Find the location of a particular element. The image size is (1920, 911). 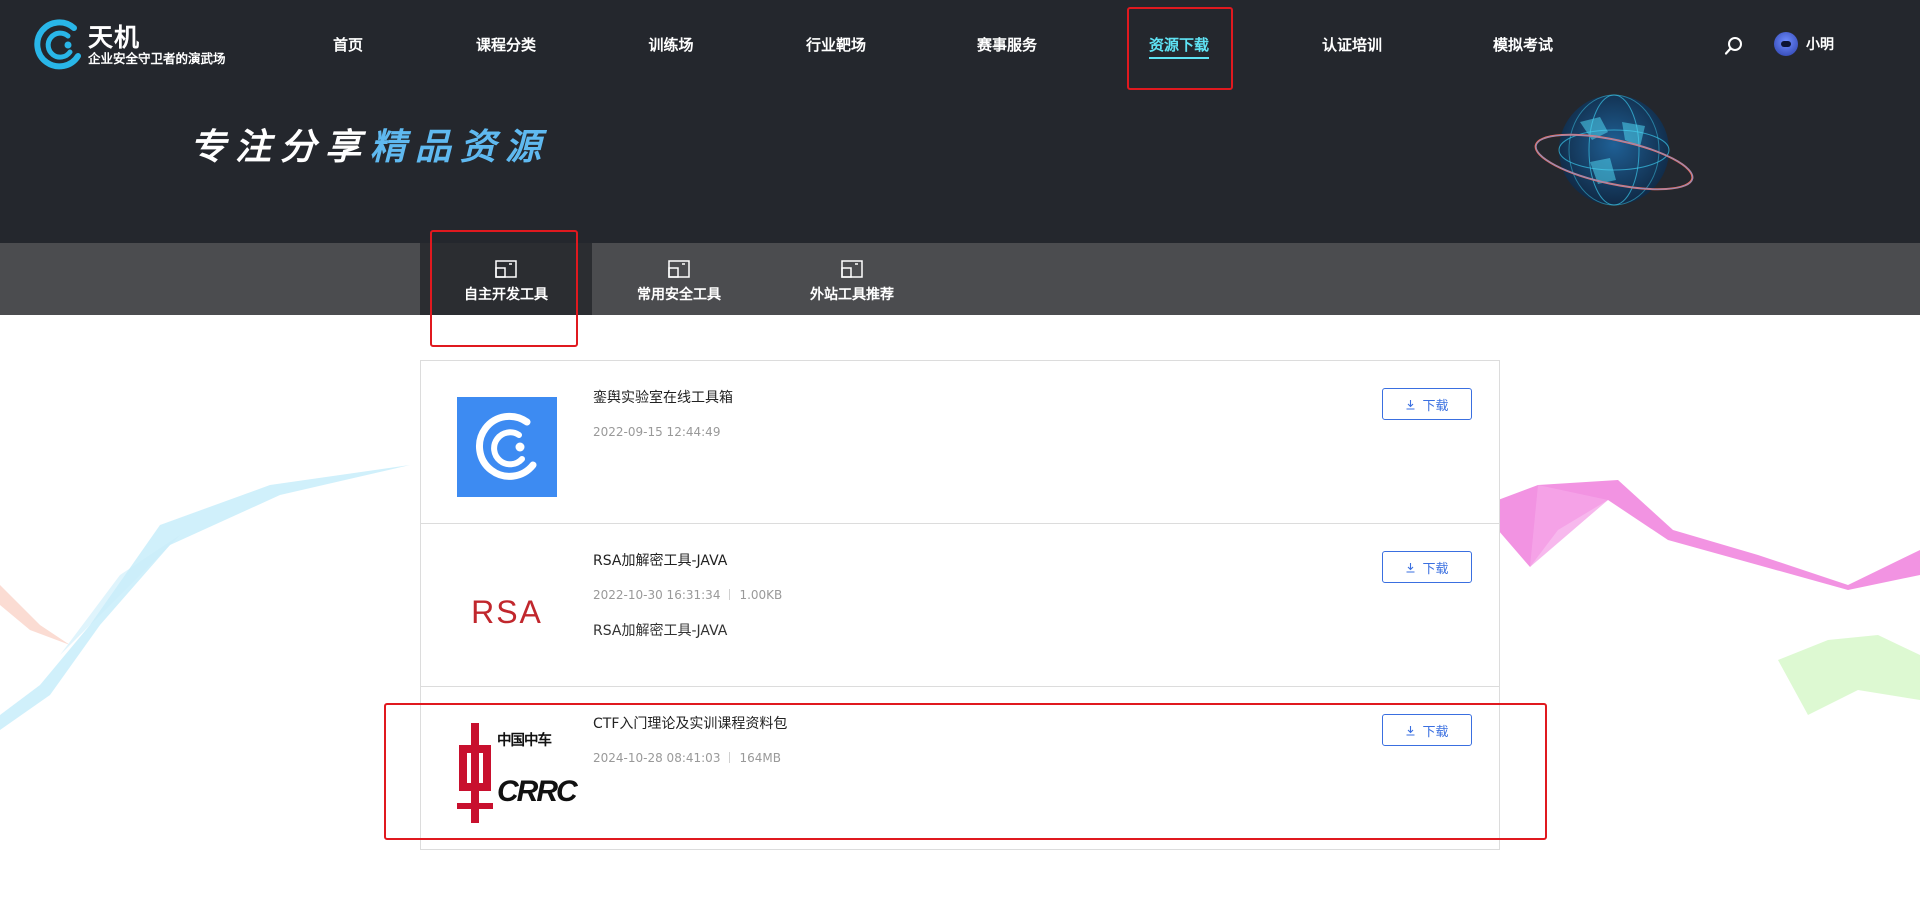

resource-meta: 2022-09-15 12:44:49 is located at coordinates (663, 432).